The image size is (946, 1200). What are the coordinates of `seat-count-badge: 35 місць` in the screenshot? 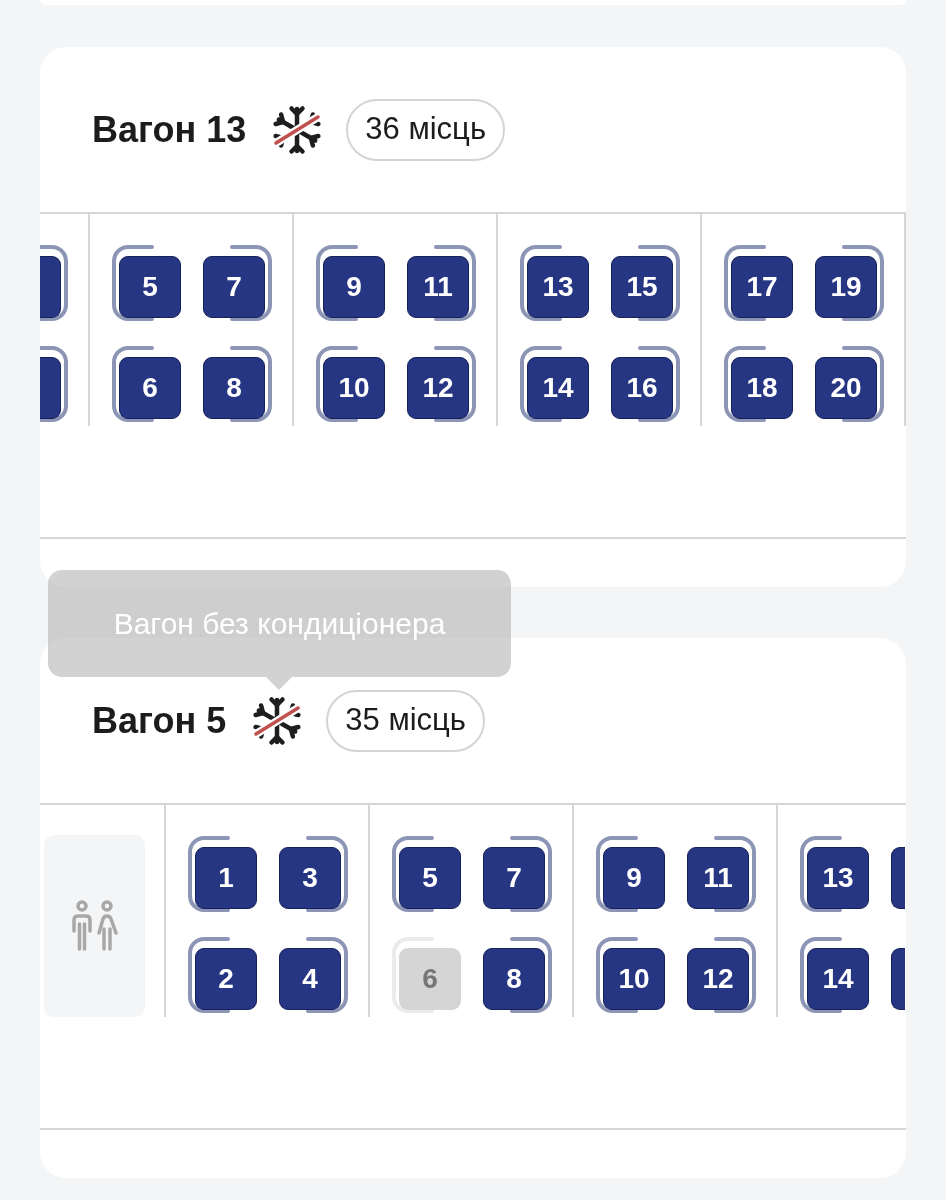 It's located at (405, 720).